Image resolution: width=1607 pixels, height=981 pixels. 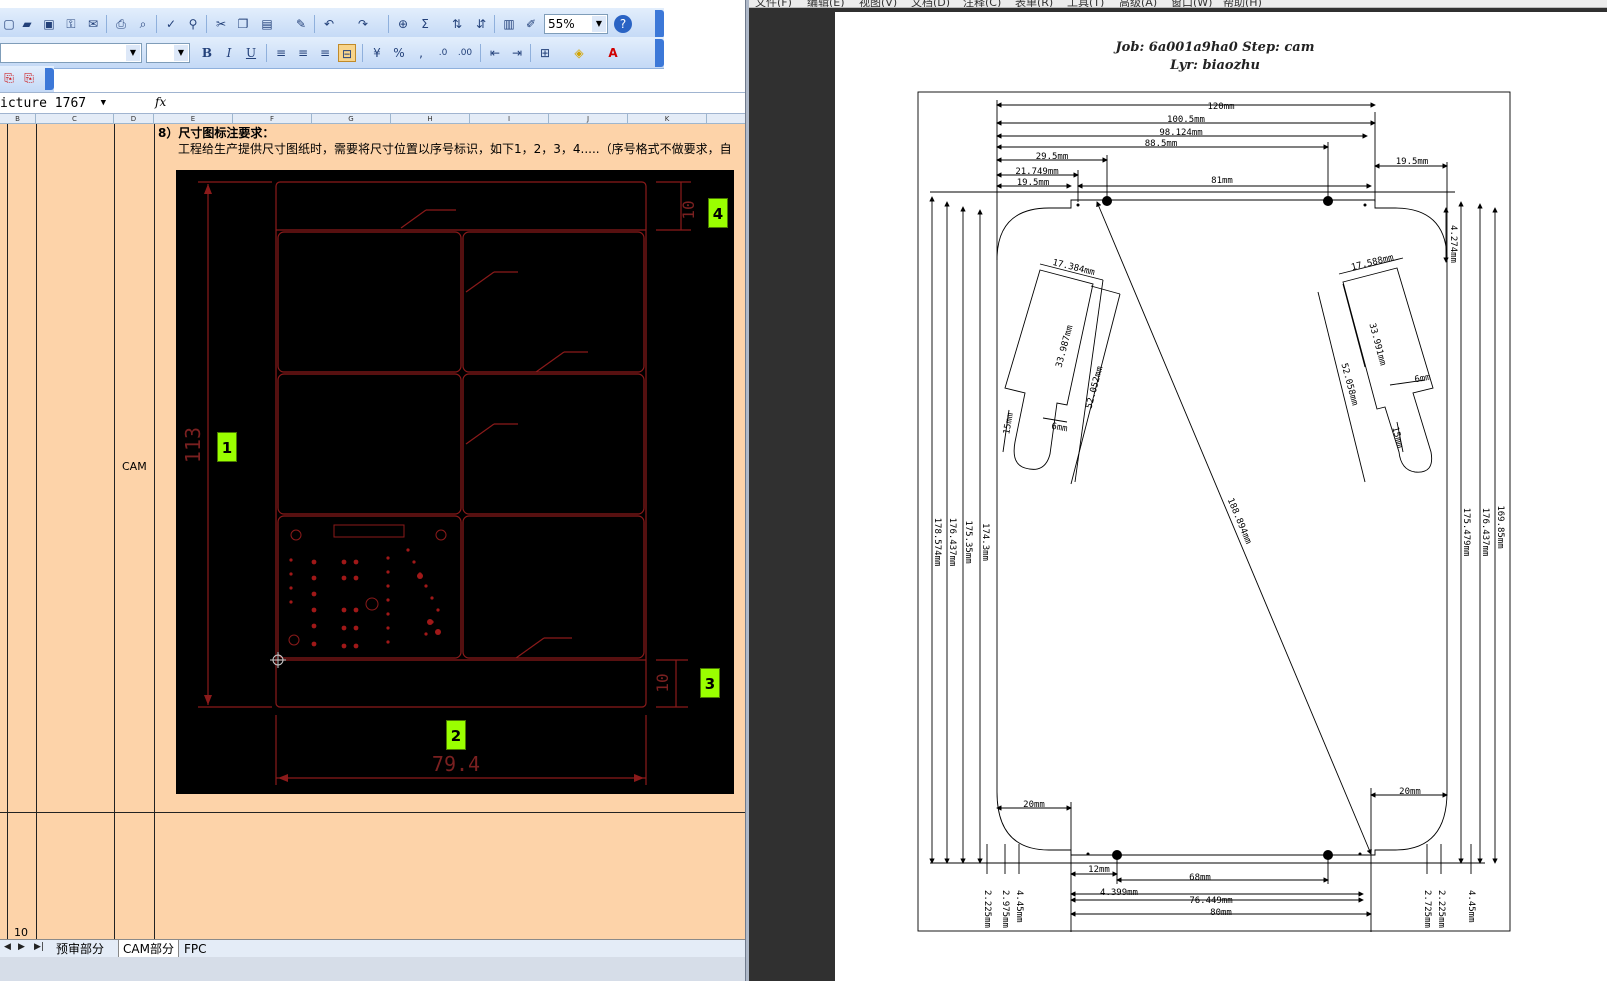 I want to click on first-sheet-icon: ◀, so click(x=7, y=947).